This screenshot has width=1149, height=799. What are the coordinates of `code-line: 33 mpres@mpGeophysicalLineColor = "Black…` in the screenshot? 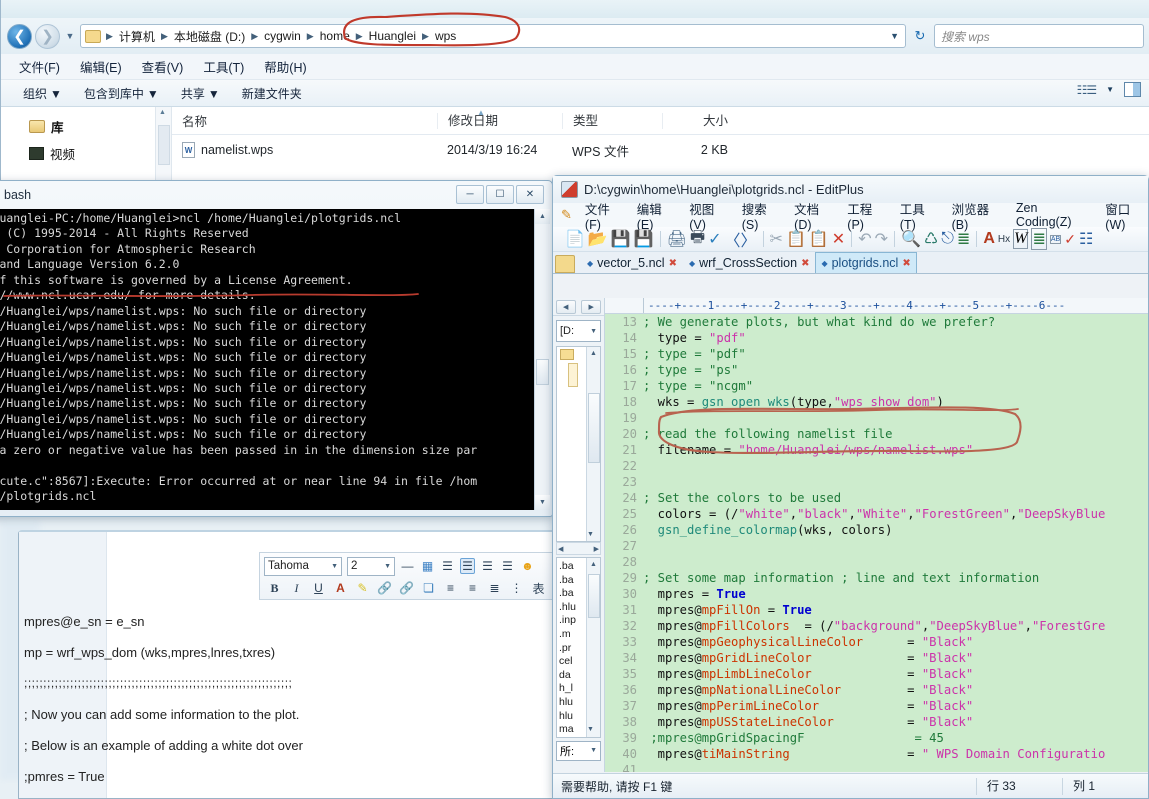 It's located at (876, 642).